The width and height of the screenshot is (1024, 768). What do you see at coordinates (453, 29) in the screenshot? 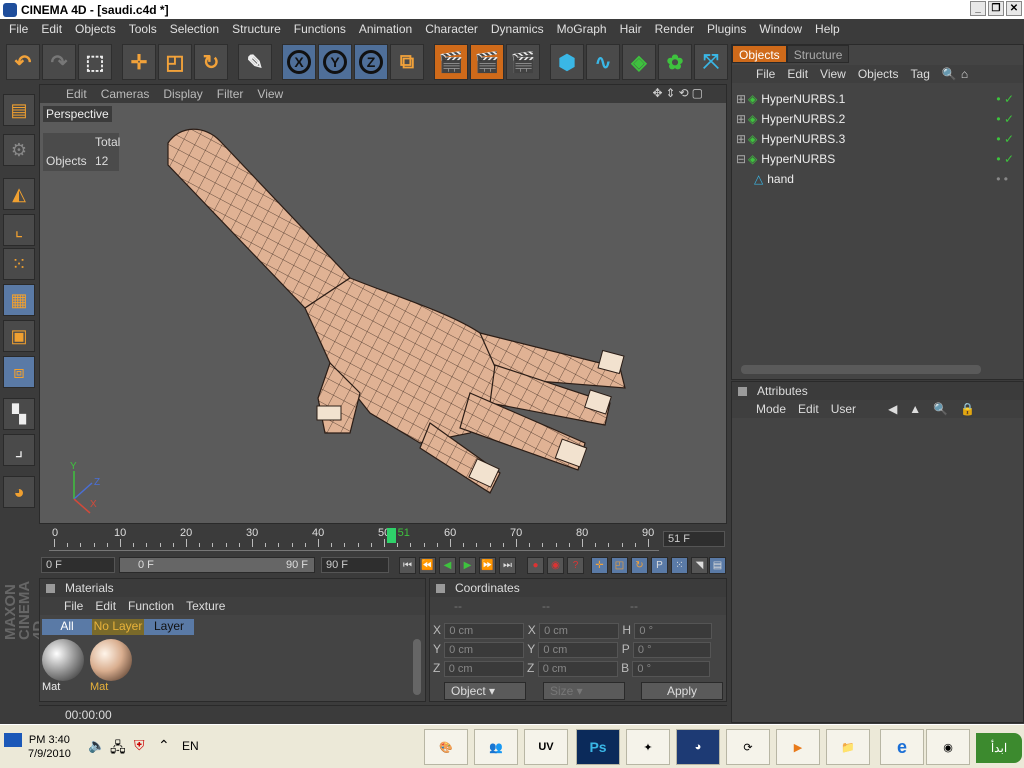
I see `menu-character: Character` at bounding box center [453, 29].